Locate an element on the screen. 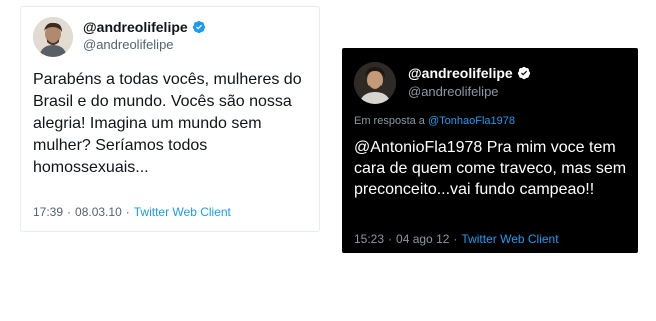  tweet-meta: 15:23 · 04 ago 12 · Twitter Web Client is located at coordinates (456, 239).